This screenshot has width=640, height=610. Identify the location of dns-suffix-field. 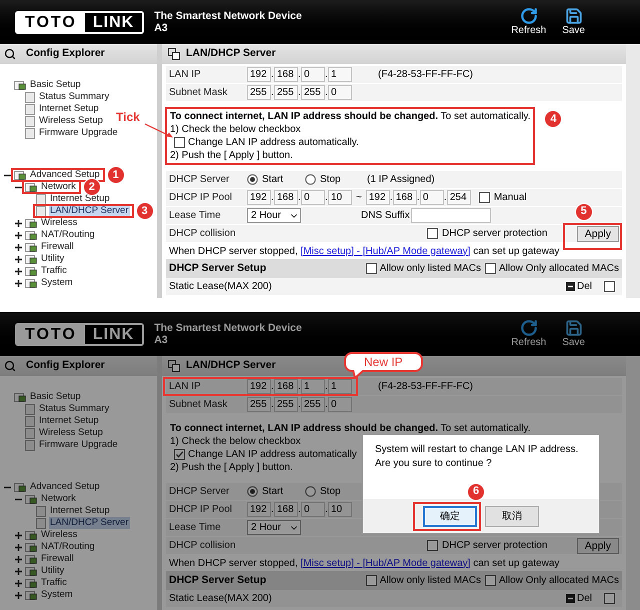
(451, 215).